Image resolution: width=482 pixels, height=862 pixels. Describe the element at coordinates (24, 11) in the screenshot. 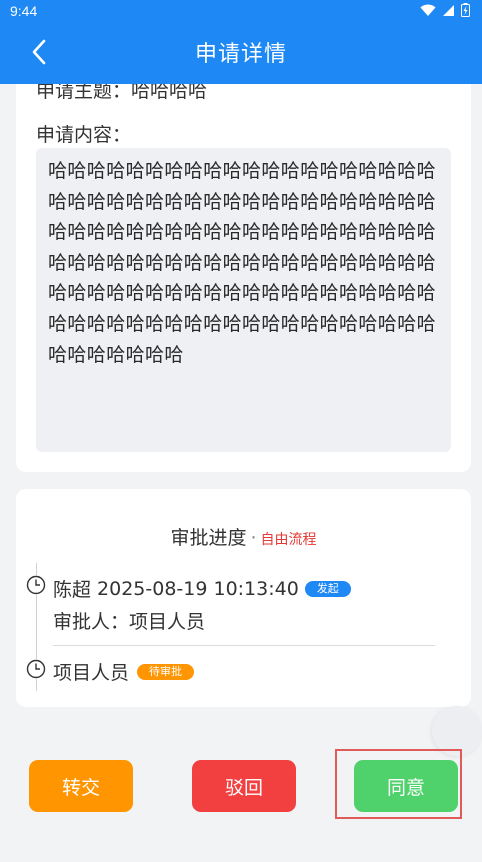

I see `status-time: 9:44` at that location.